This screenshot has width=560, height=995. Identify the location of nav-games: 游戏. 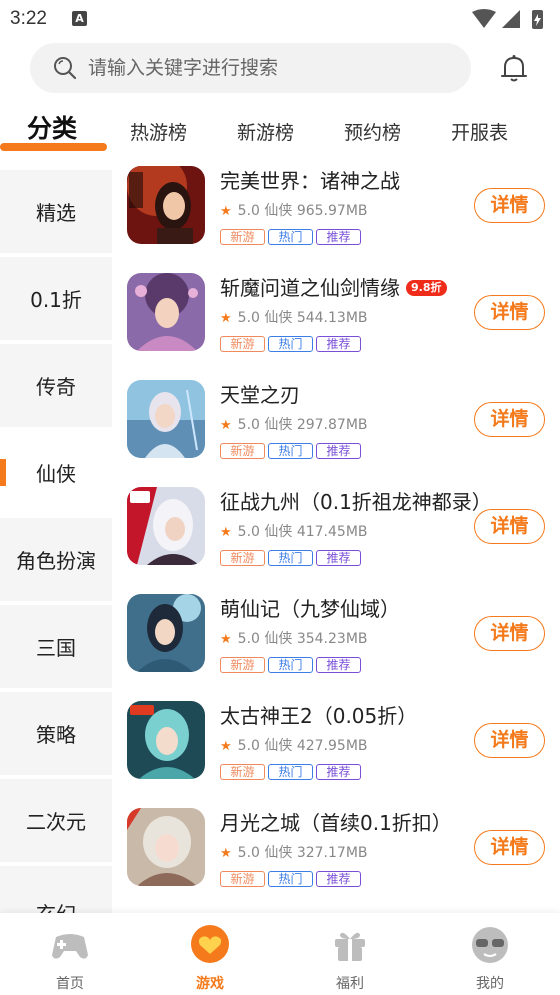
(210, 956).